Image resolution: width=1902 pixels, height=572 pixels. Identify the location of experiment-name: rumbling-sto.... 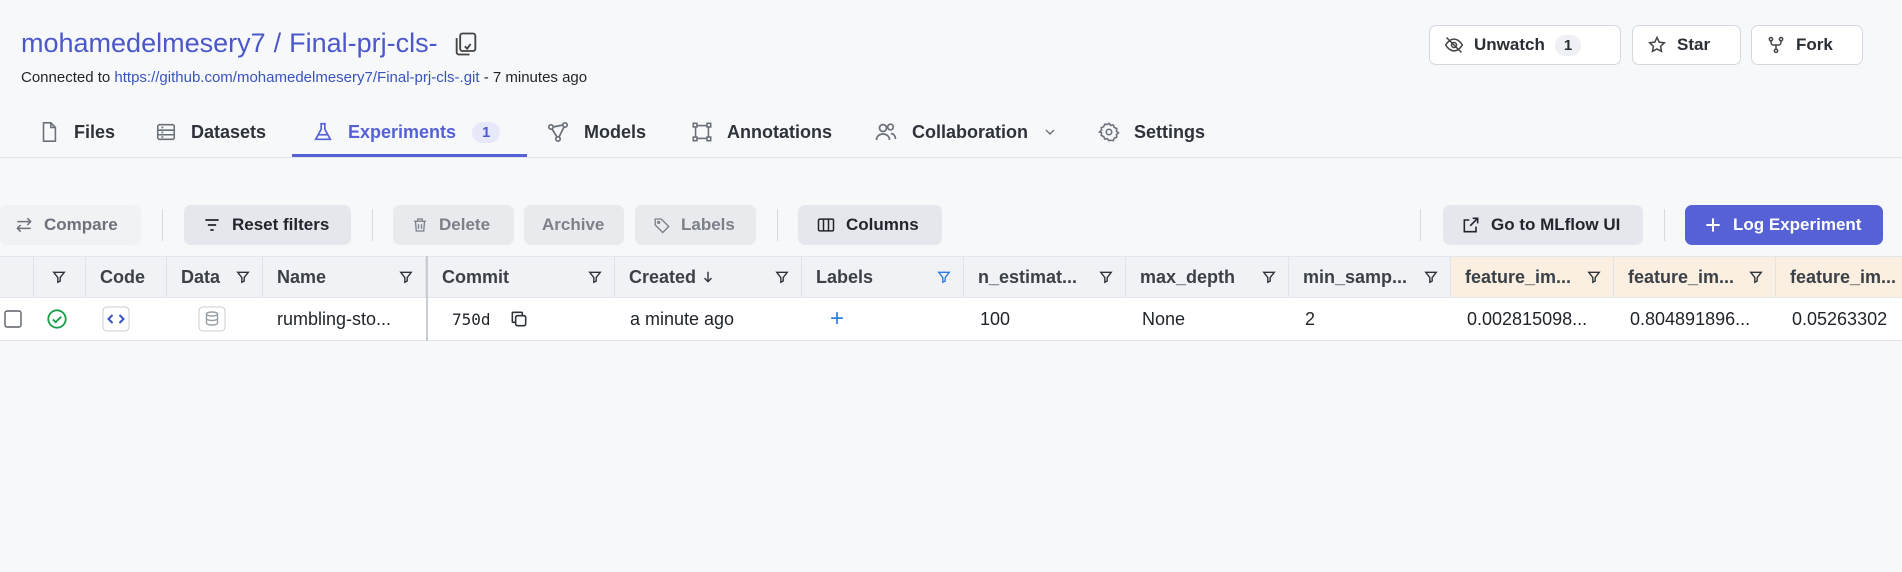
(344, 319).